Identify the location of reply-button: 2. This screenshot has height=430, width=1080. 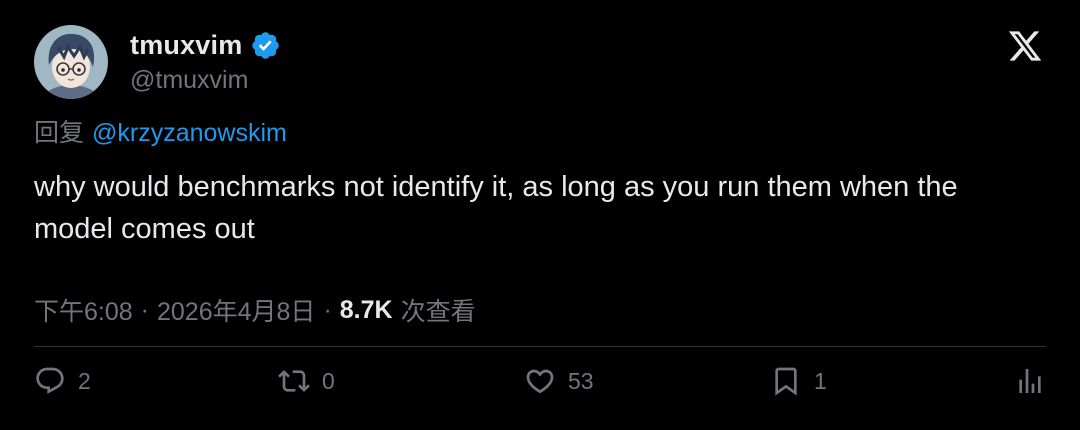
(62, 381).